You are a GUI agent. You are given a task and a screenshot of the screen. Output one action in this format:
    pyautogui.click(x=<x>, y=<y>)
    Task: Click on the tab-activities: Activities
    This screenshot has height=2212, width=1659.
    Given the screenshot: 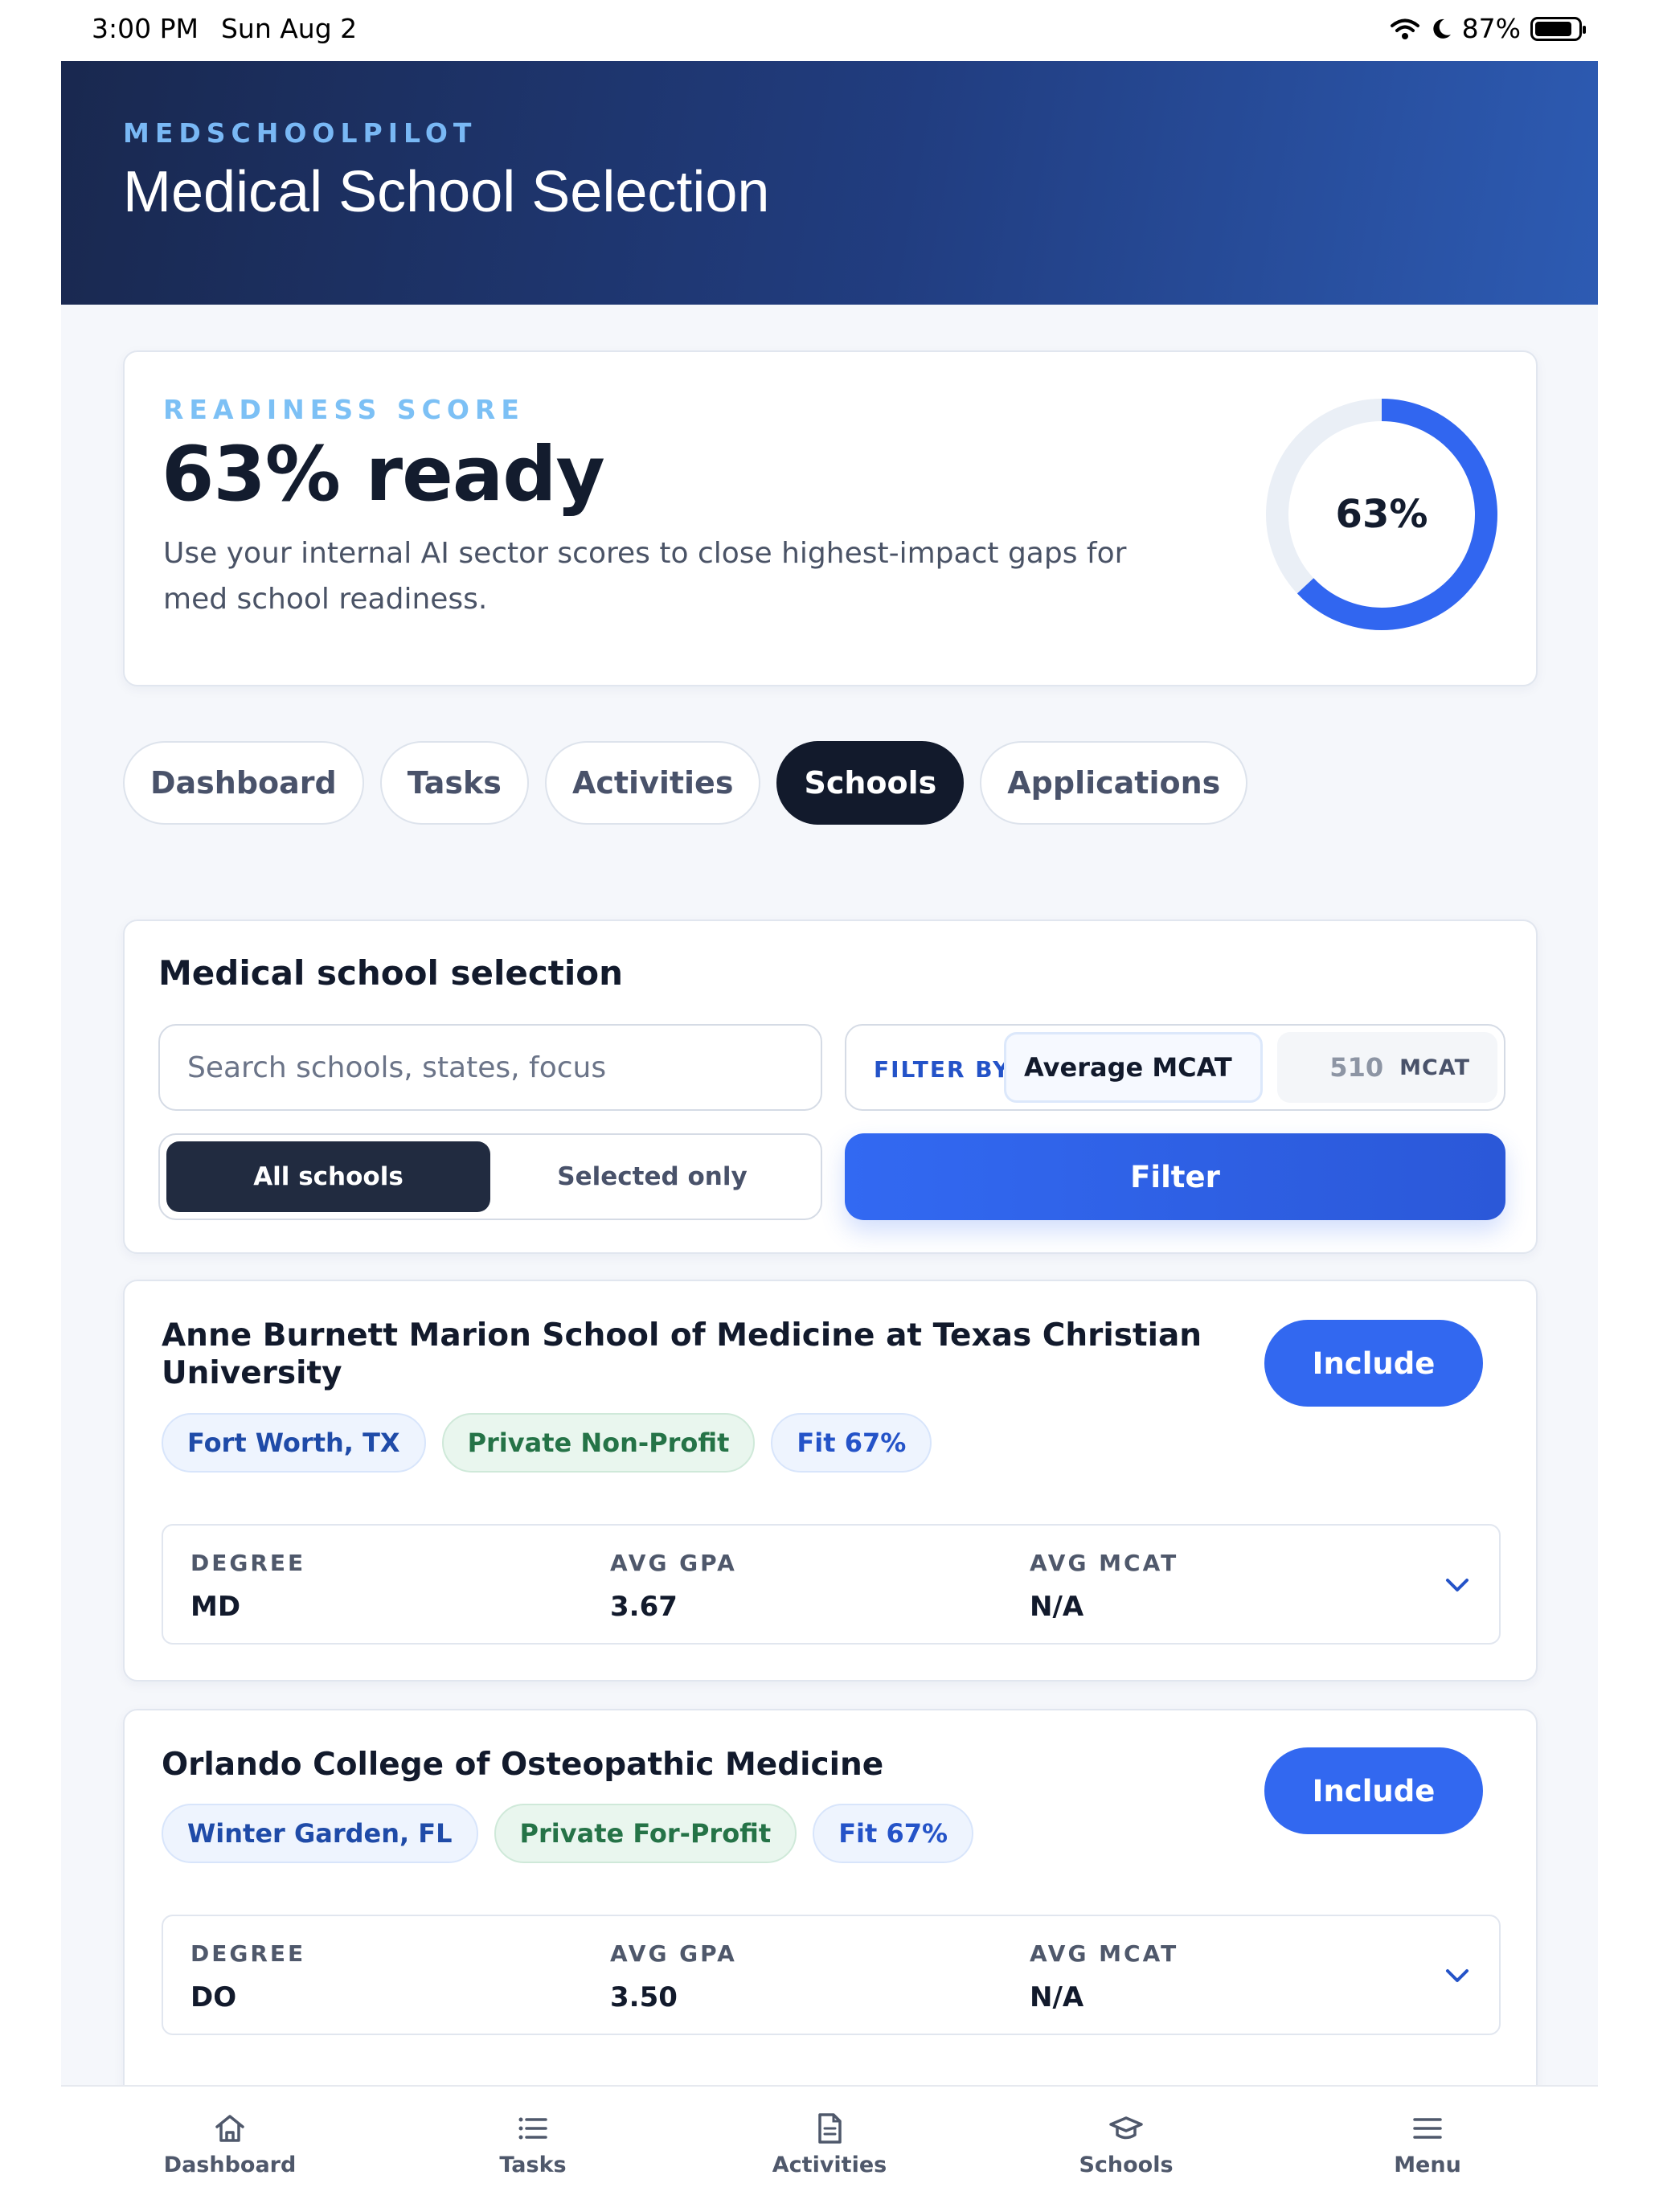 What is the action you would take?
    pyautogui.click(x=652, y=783)
    